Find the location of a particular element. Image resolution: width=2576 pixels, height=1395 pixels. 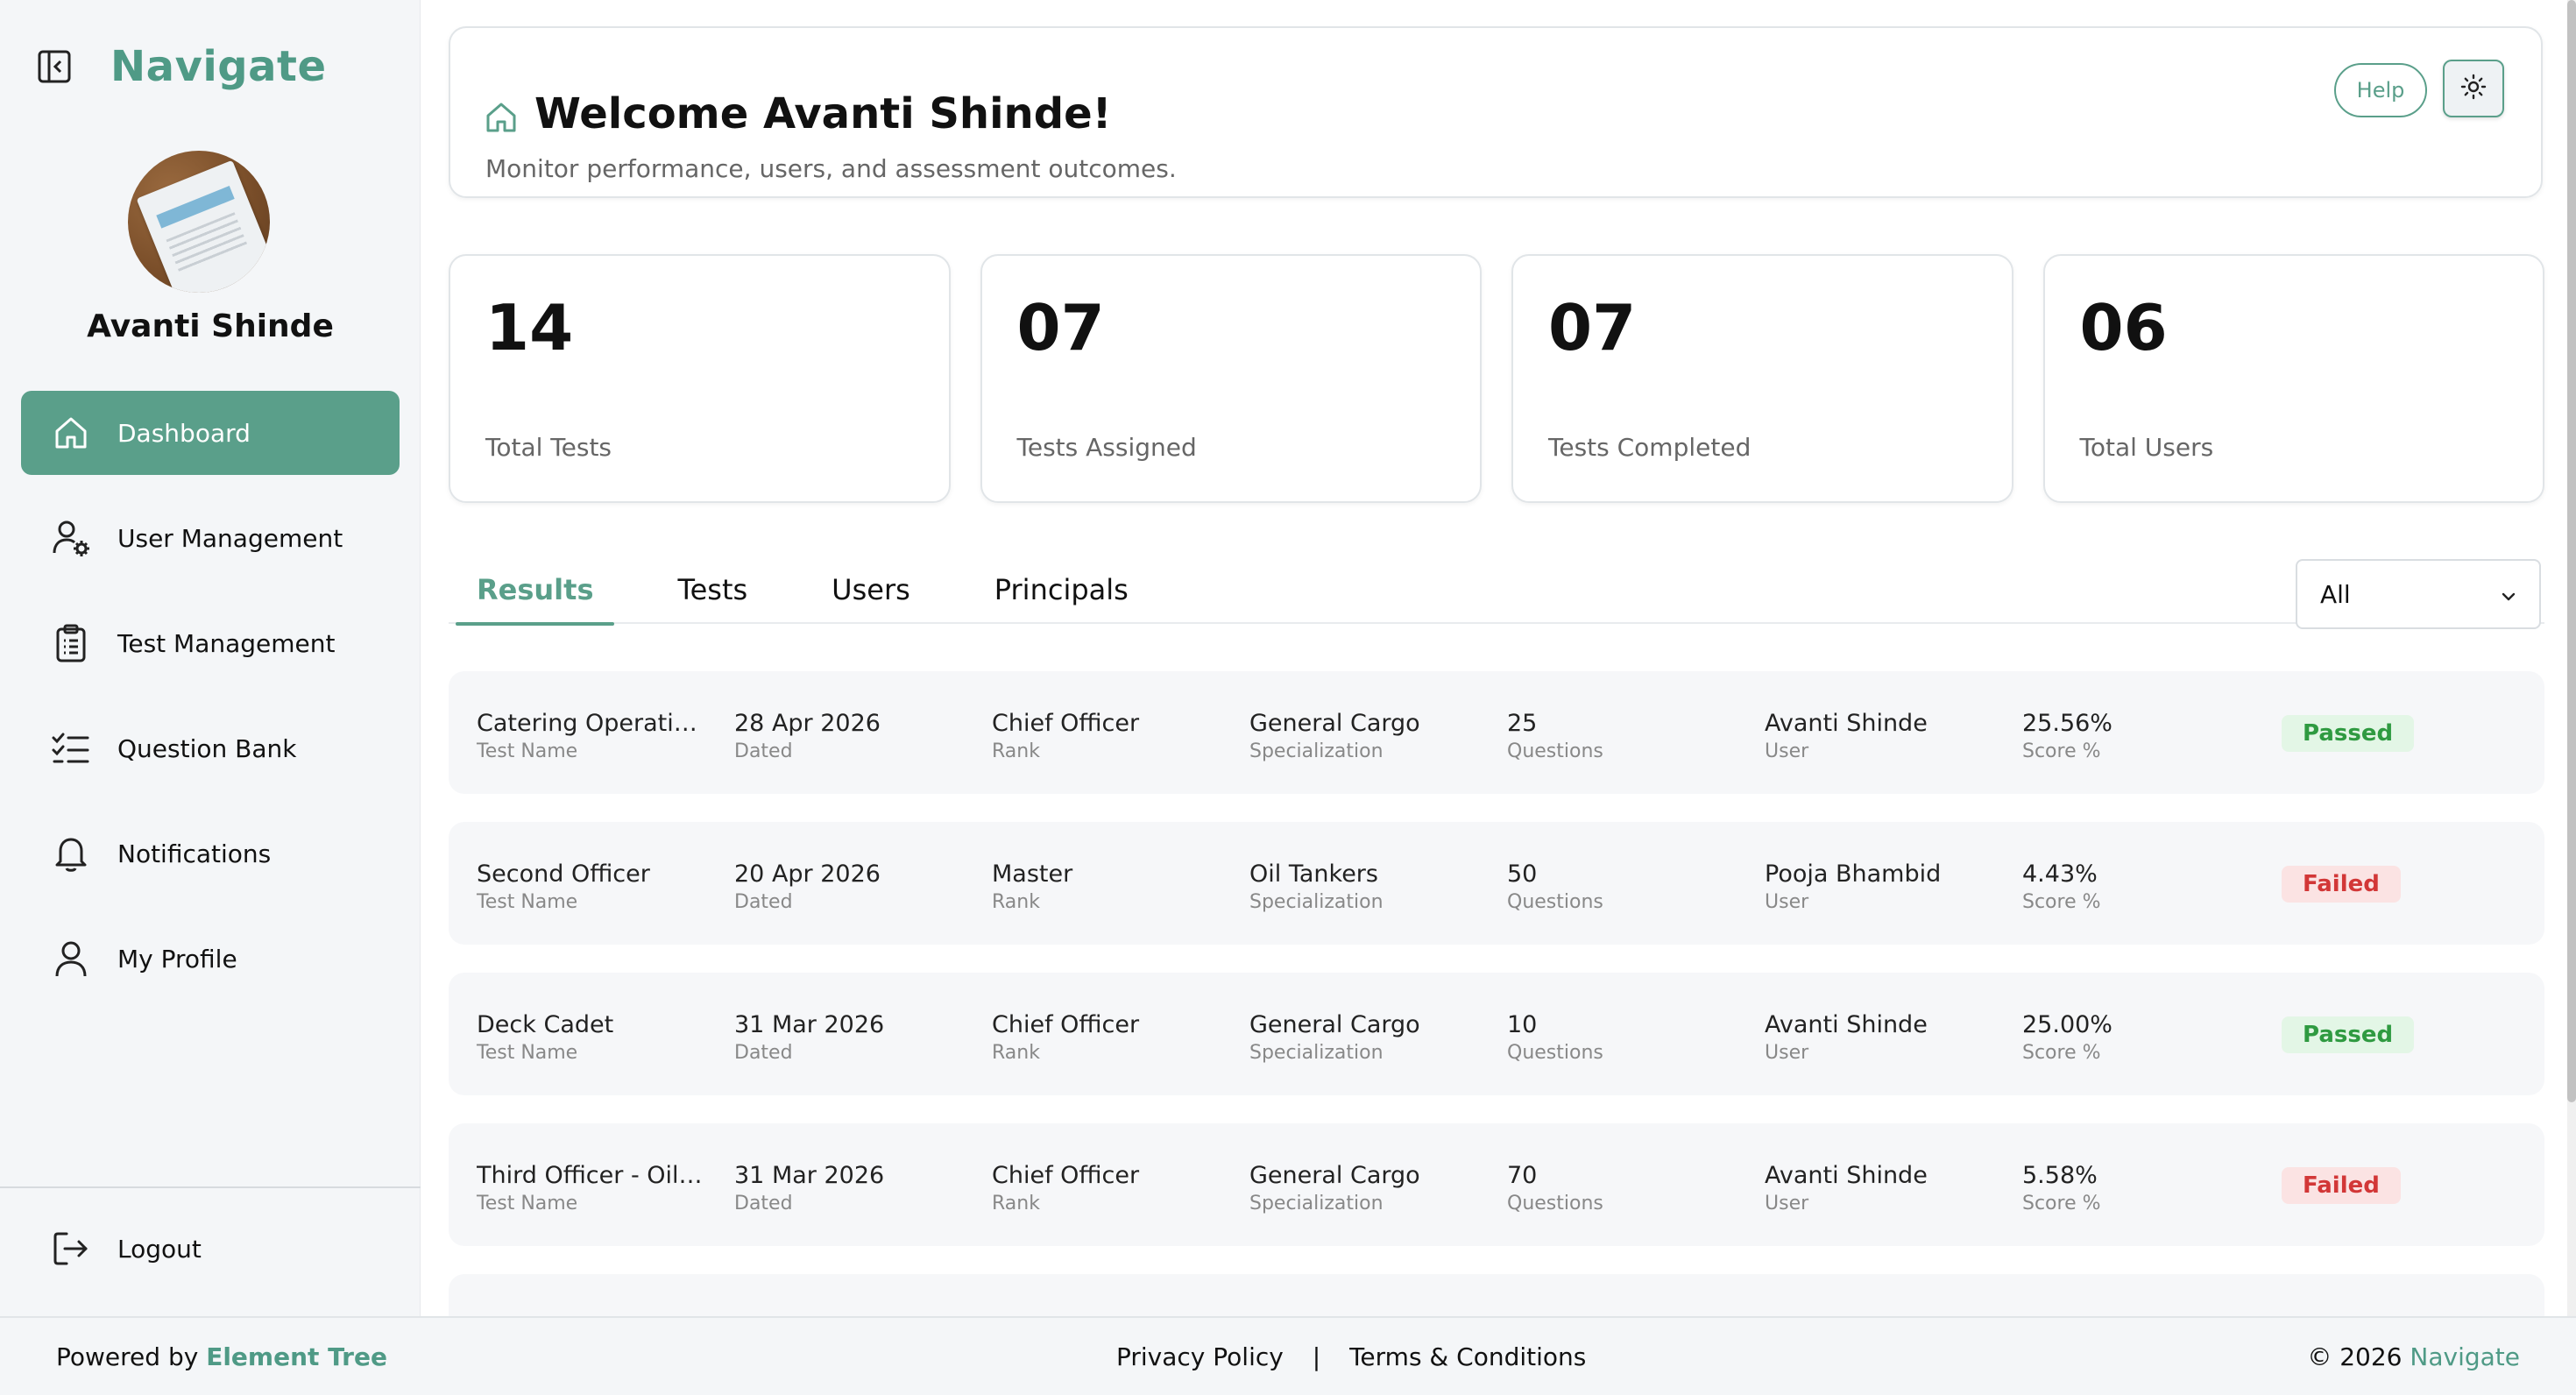

checklist-icon is located at coordinates (71, 748).